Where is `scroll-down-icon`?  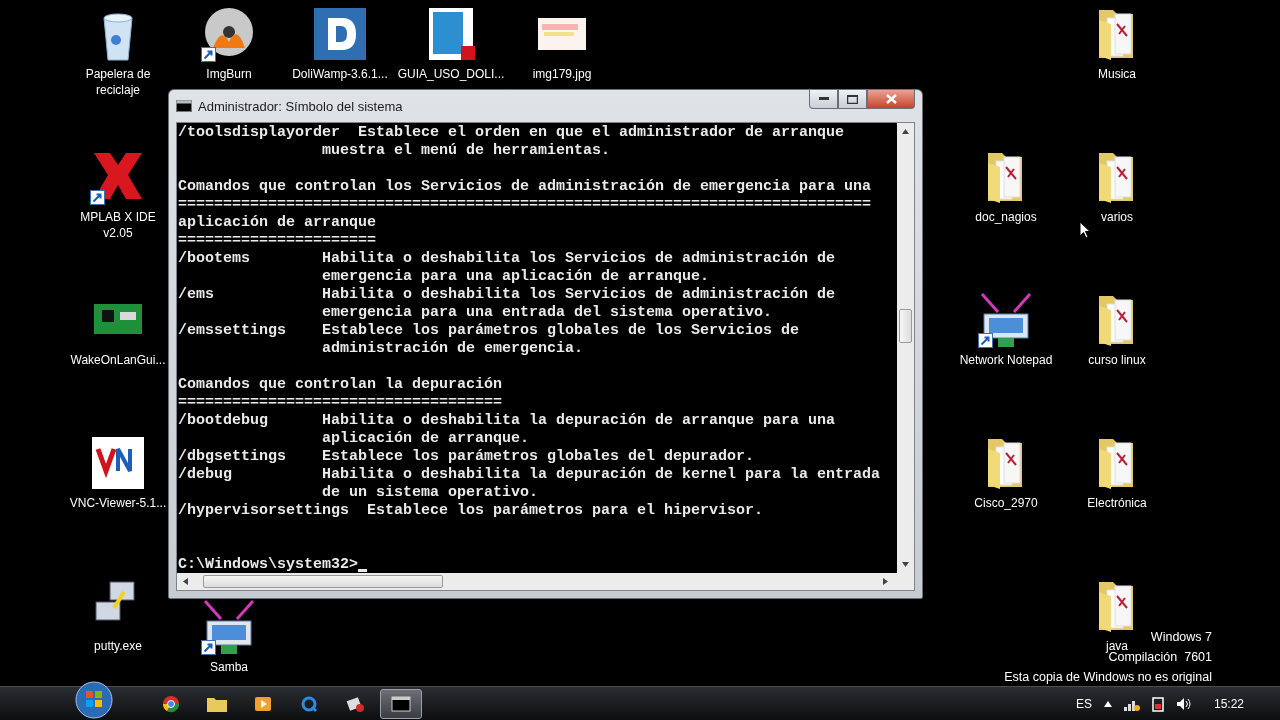 scroll-down-icon is located at coordinates (905, 564).